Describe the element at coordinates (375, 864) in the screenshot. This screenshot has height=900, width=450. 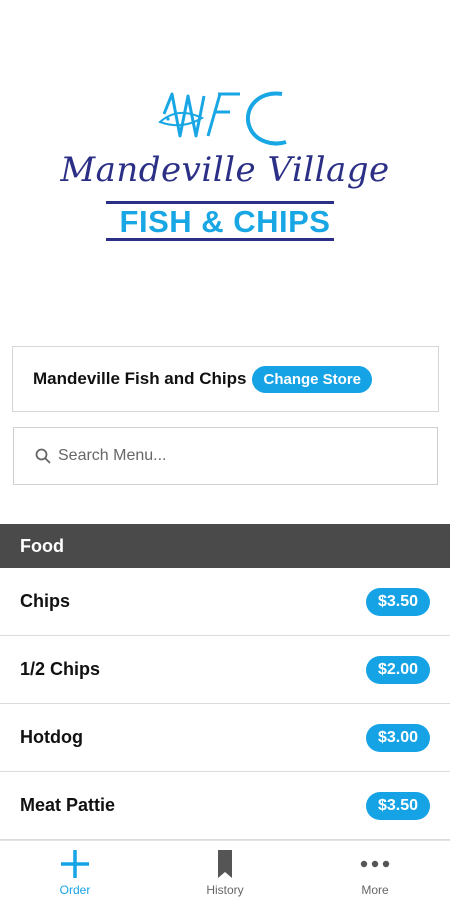
I see `more-dots-icon` at that location.